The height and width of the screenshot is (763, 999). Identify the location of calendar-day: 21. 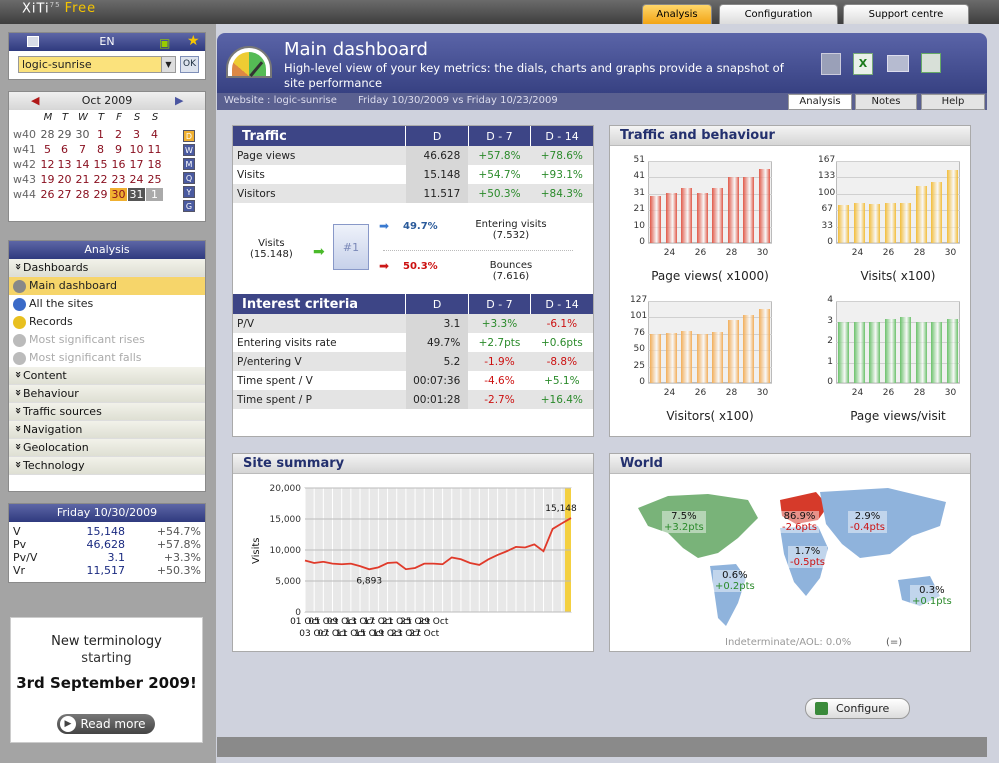
(82, 179).